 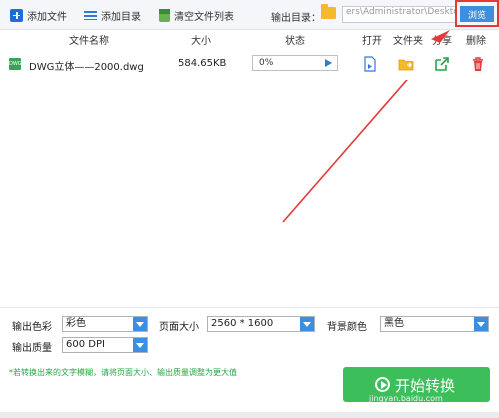 I want to click on page-size-select-value: 2560 * 1600, so click(x=242, y=323).